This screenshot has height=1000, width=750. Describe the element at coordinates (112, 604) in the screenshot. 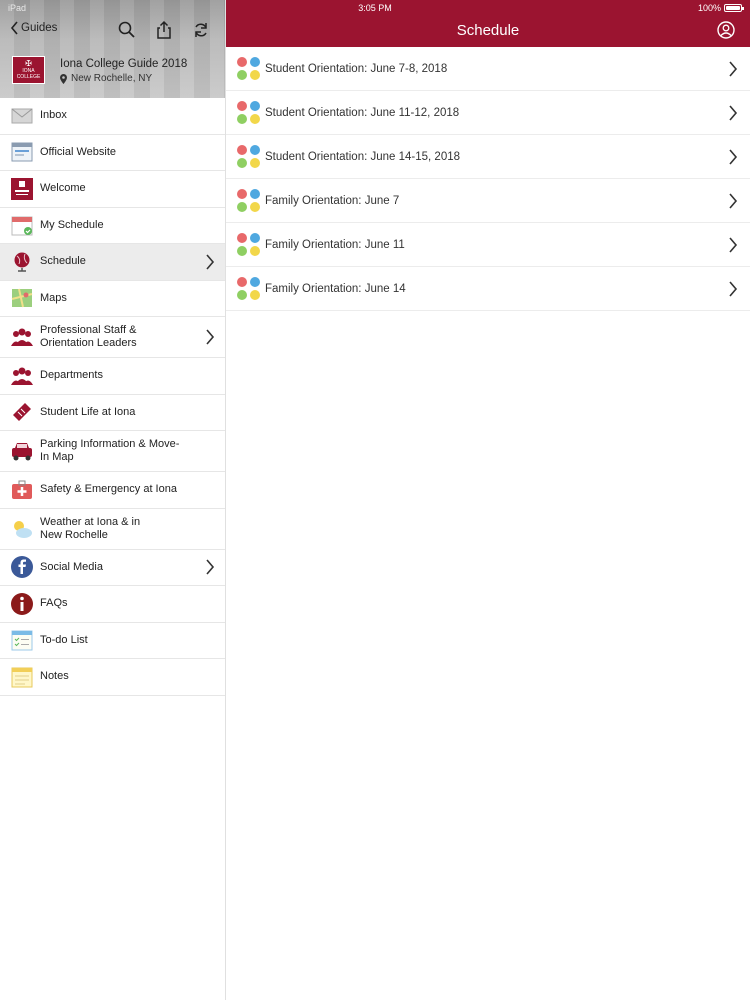

I see `sidebar-item-faqs: FAQs` at that location.